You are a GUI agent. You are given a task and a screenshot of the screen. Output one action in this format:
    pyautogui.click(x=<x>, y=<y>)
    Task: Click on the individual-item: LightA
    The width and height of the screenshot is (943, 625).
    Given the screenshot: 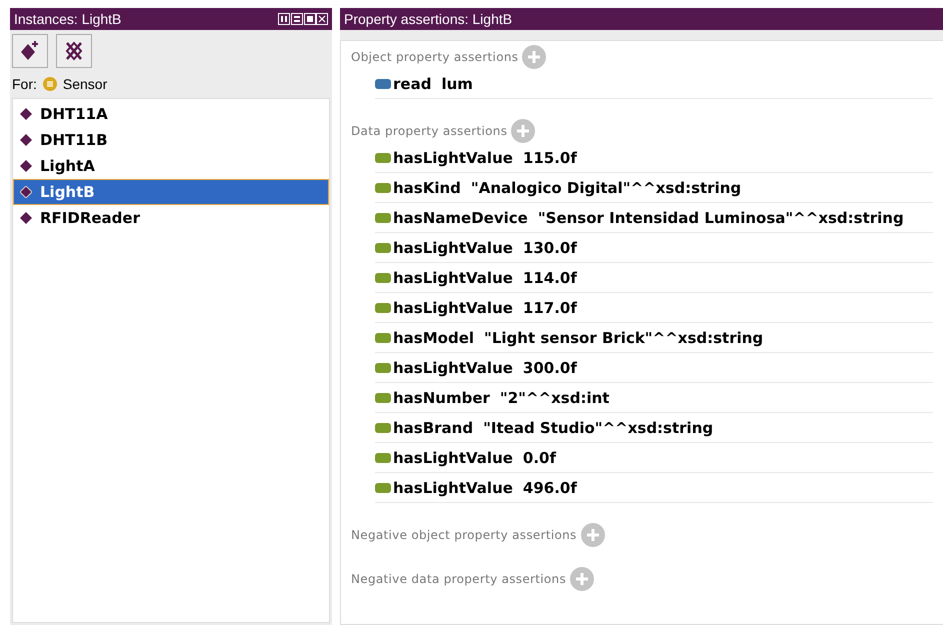 What is the action you would take?
    pyautogui.click(x=171, y=166)
    